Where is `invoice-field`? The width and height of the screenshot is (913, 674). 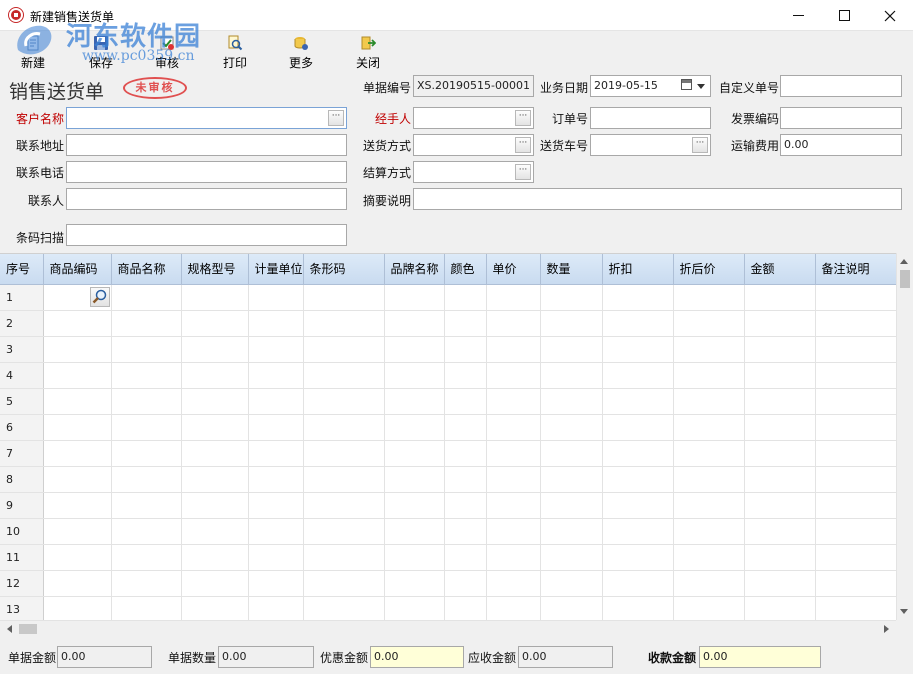
invoice-field is located at coordinates (841, 118).